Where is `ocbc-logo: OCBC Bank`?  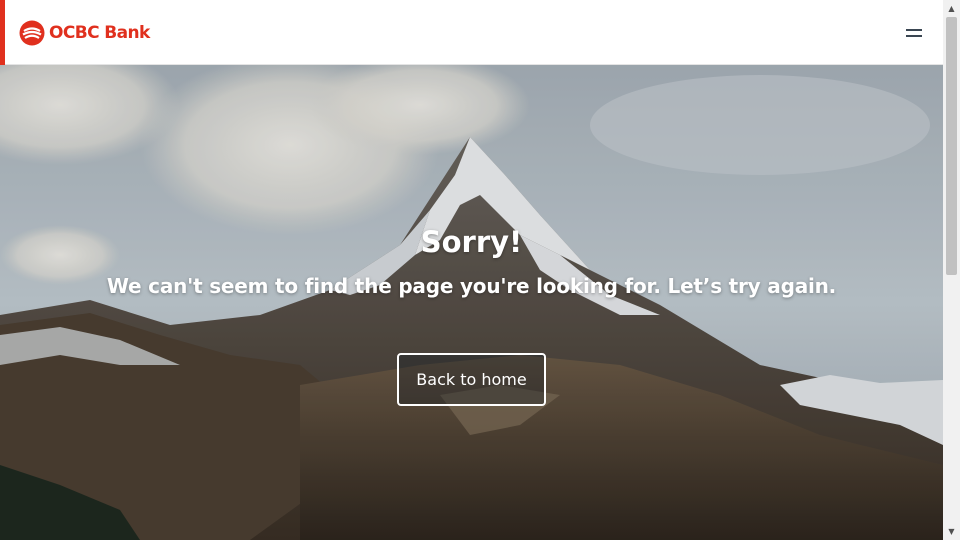 ocbc-logo: OCBC Bank is located at coordinates (84, 33).